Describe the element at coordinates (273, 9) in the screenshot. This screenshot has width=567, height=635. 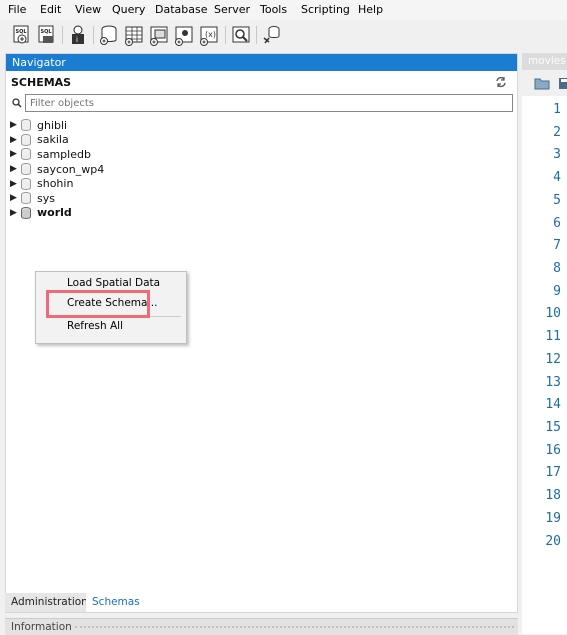
I see `menu-tools: Tools` at that location.